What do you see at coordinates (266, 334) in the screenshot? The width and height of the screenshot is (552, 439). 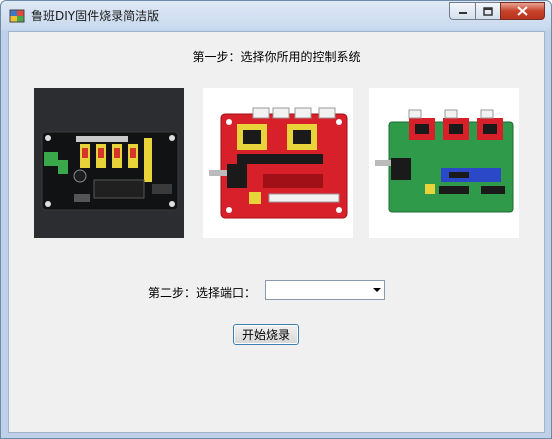 I see `start-burn-button: 开始烧录` at bounding box center [266, 334].